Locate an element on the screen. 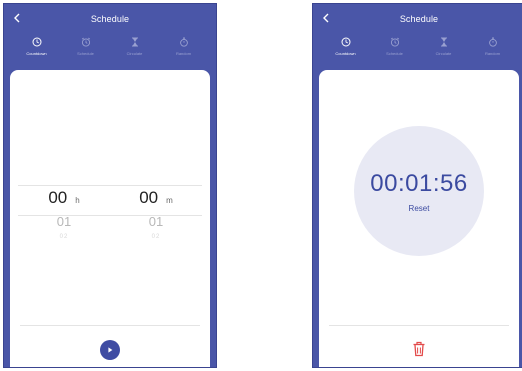  play-icon is located at coordinates (110, 350).